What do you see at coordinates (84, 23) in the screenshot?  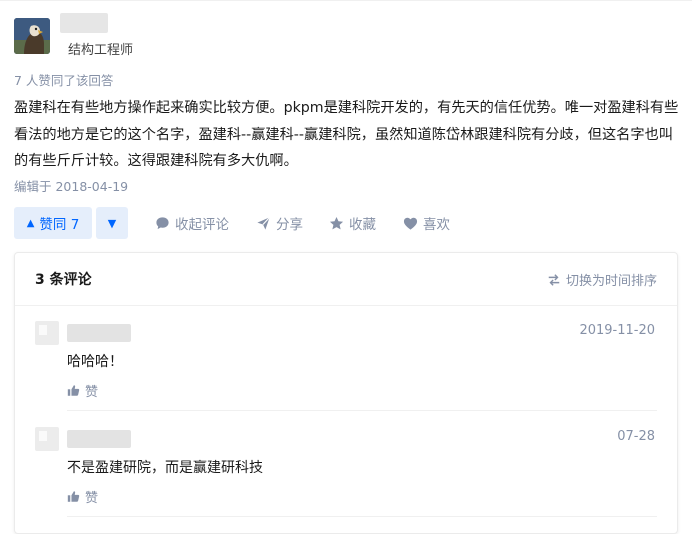 I see `author-name-redacted` at bounding box center [84, 23].